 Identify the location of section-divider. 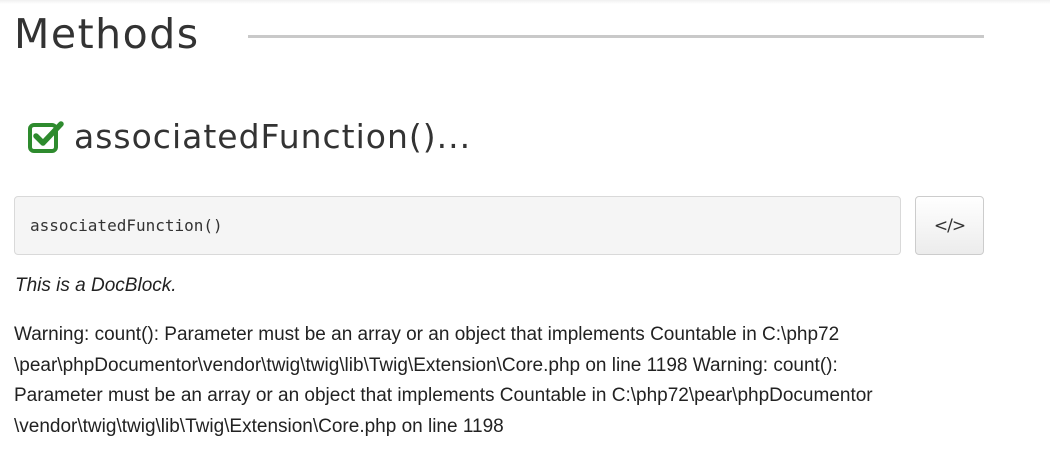
(615, 36).